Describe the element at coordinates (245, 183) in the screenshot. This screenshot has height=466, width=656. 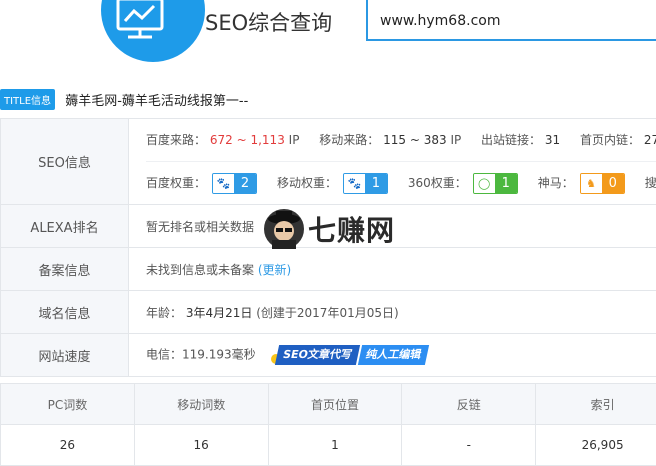
I see `baidu-weight-value: 2` at that location.